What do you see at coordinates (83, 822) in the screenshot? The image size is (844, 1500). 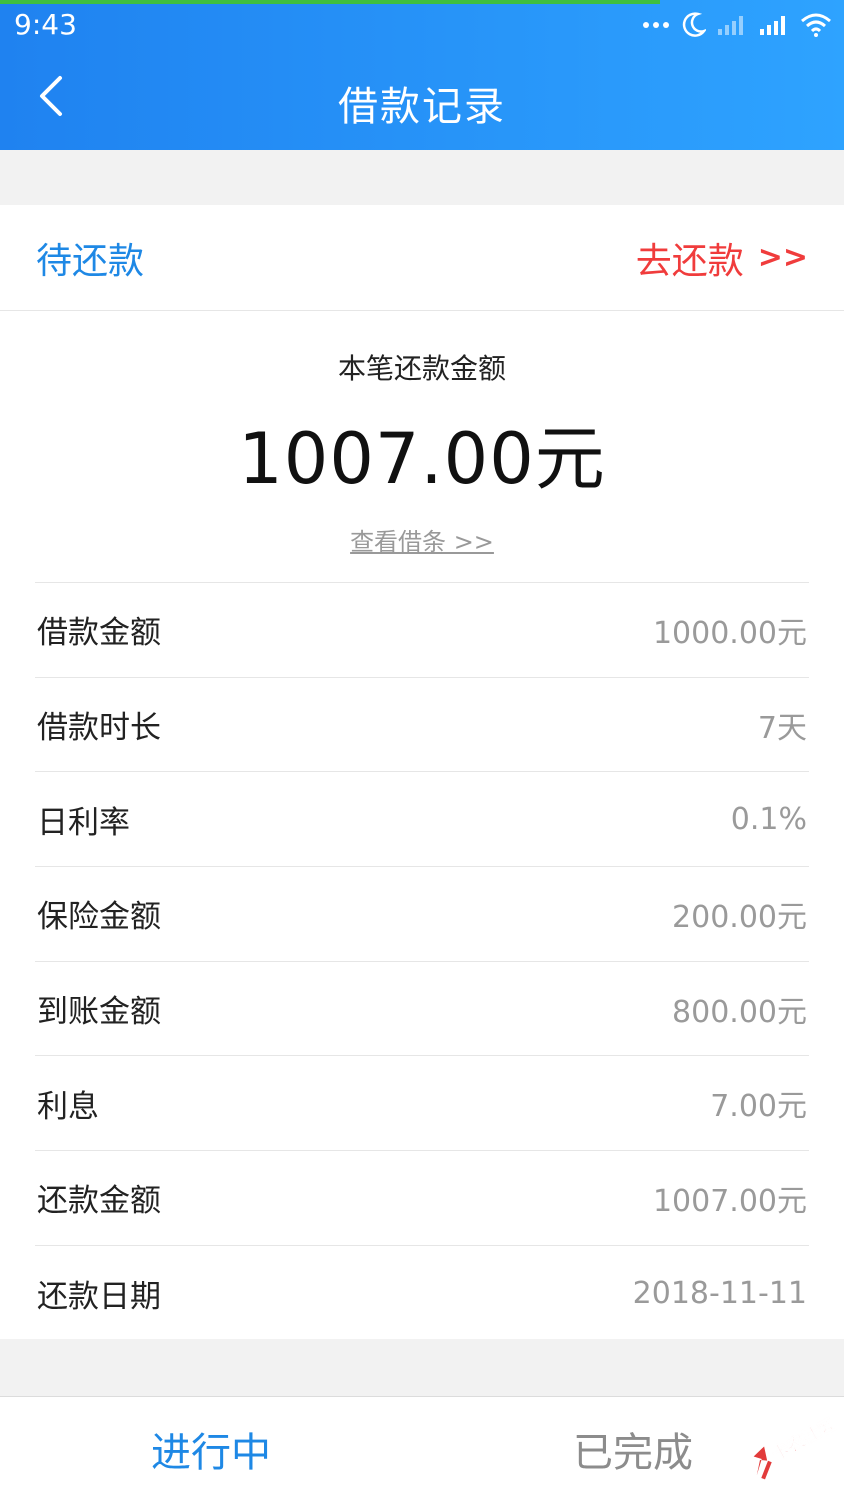 I see `detail-label: 日利率` at bounding box center [83, 822].